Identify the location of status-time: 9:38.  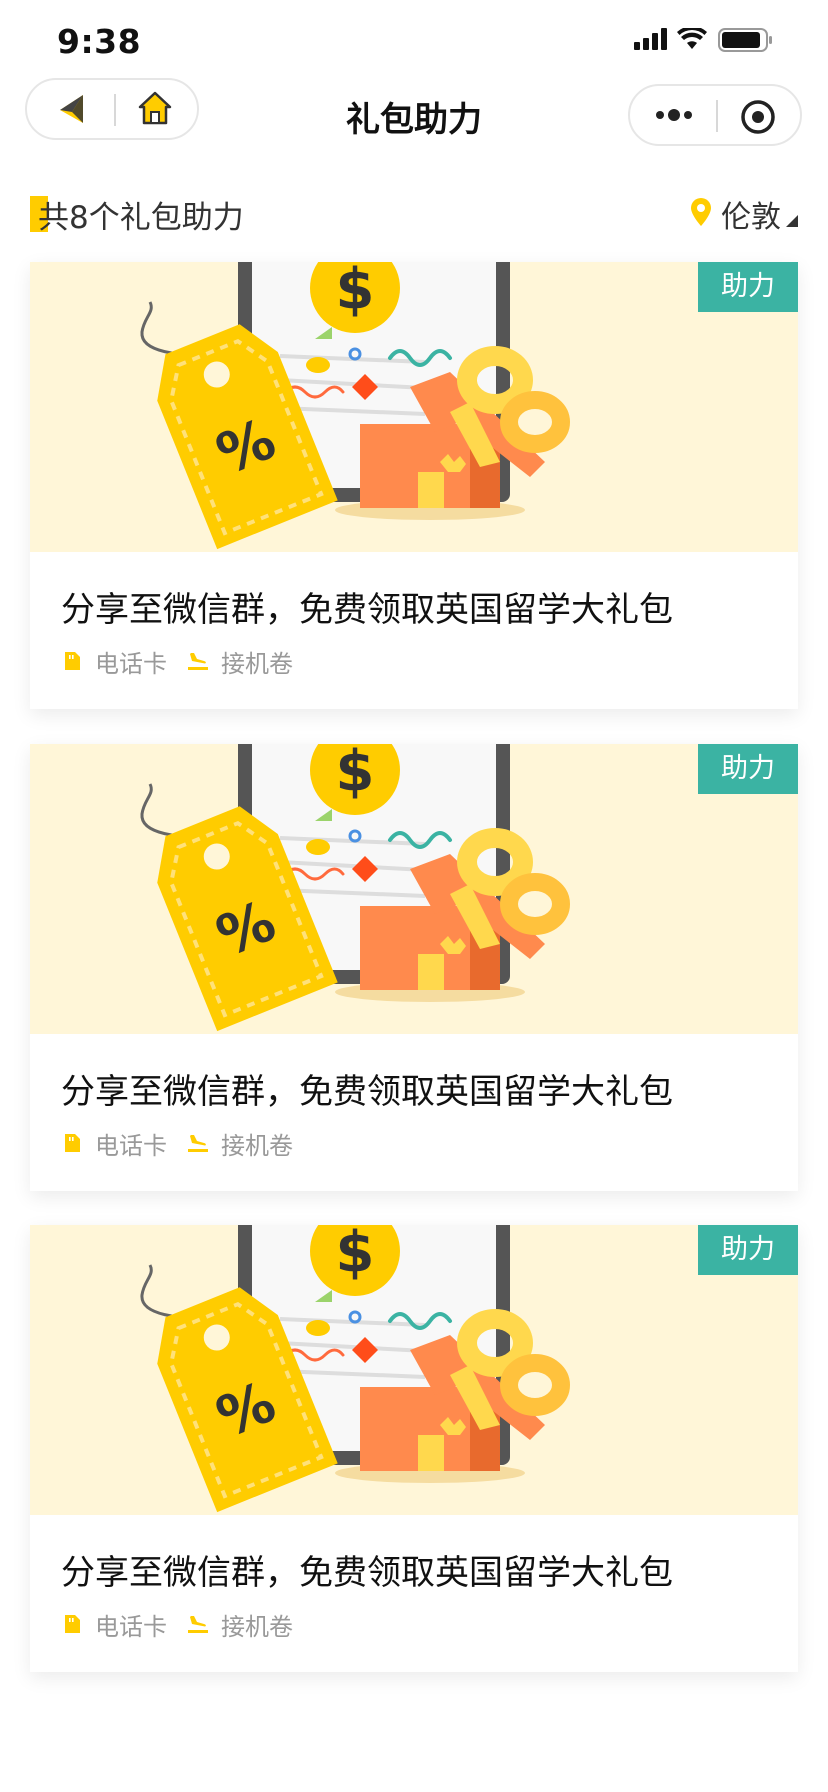
(99, 41).